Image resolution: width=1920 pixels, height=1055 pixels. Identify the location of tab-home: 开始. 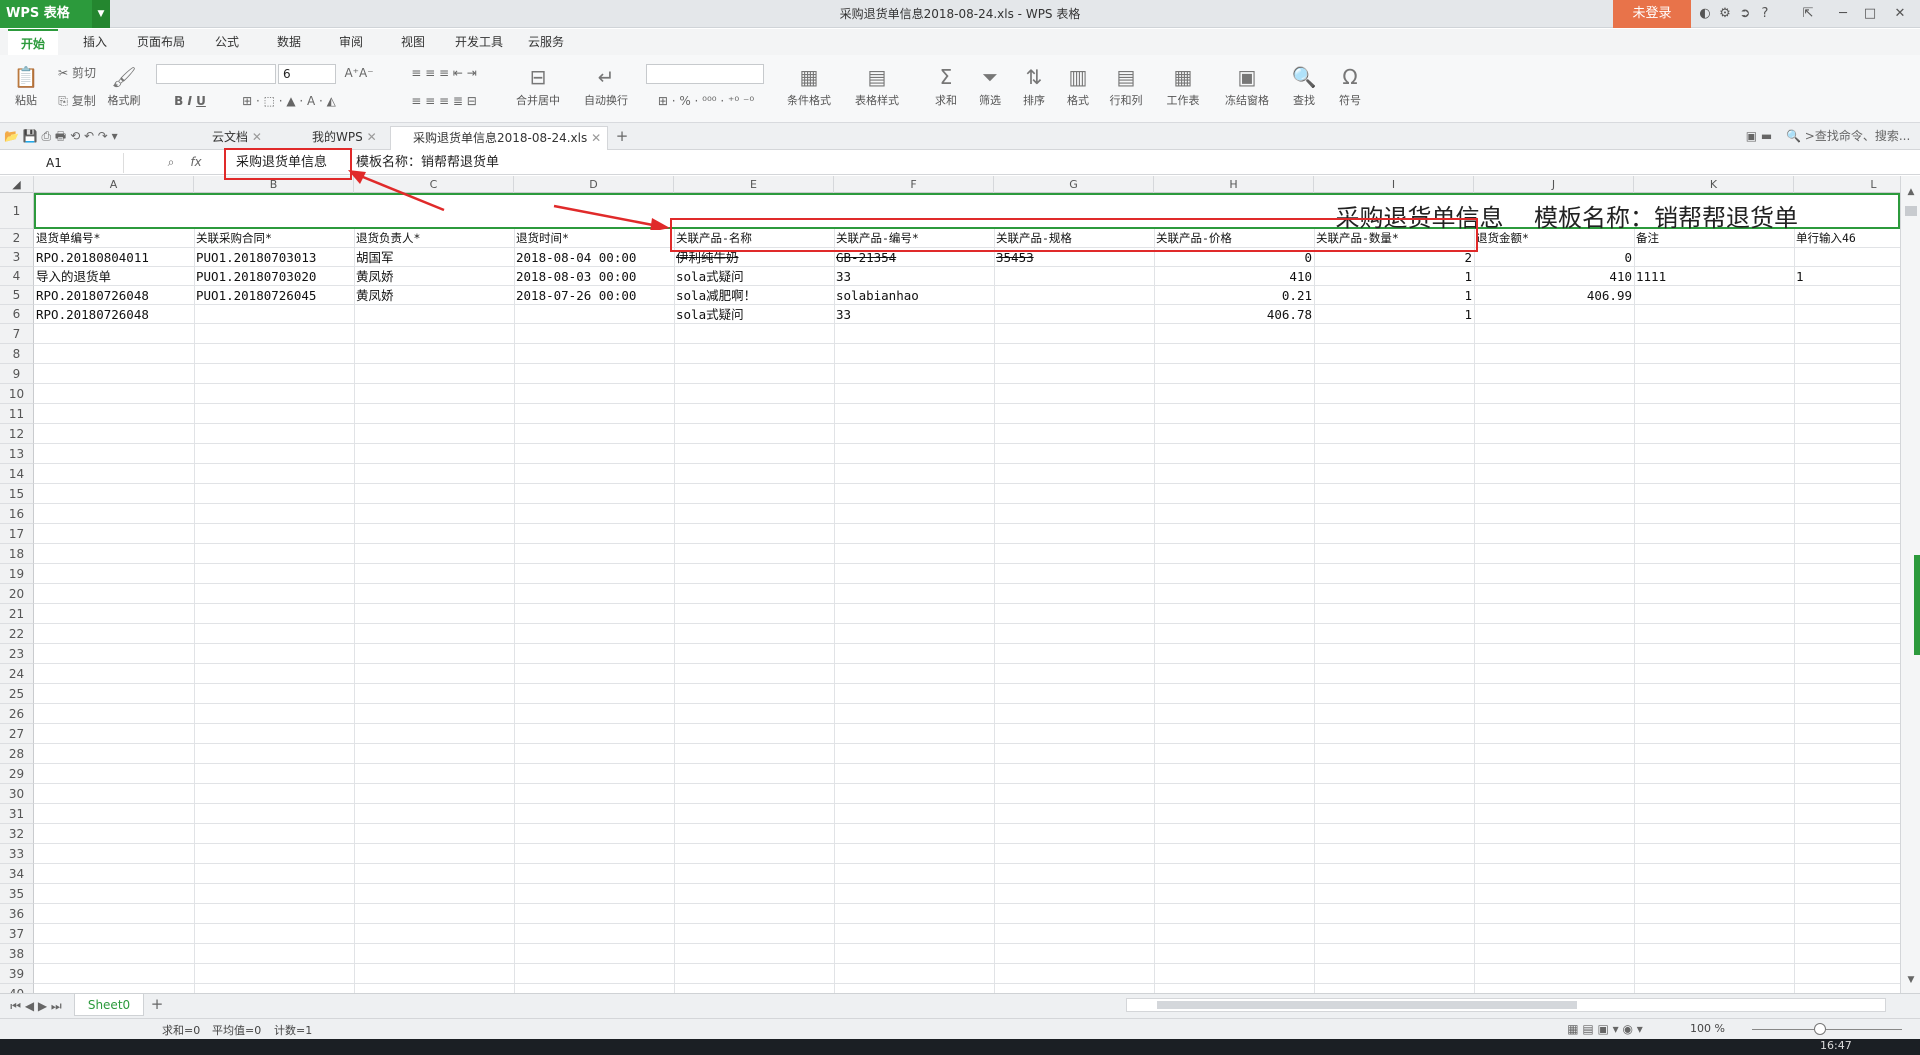
(33, 42).